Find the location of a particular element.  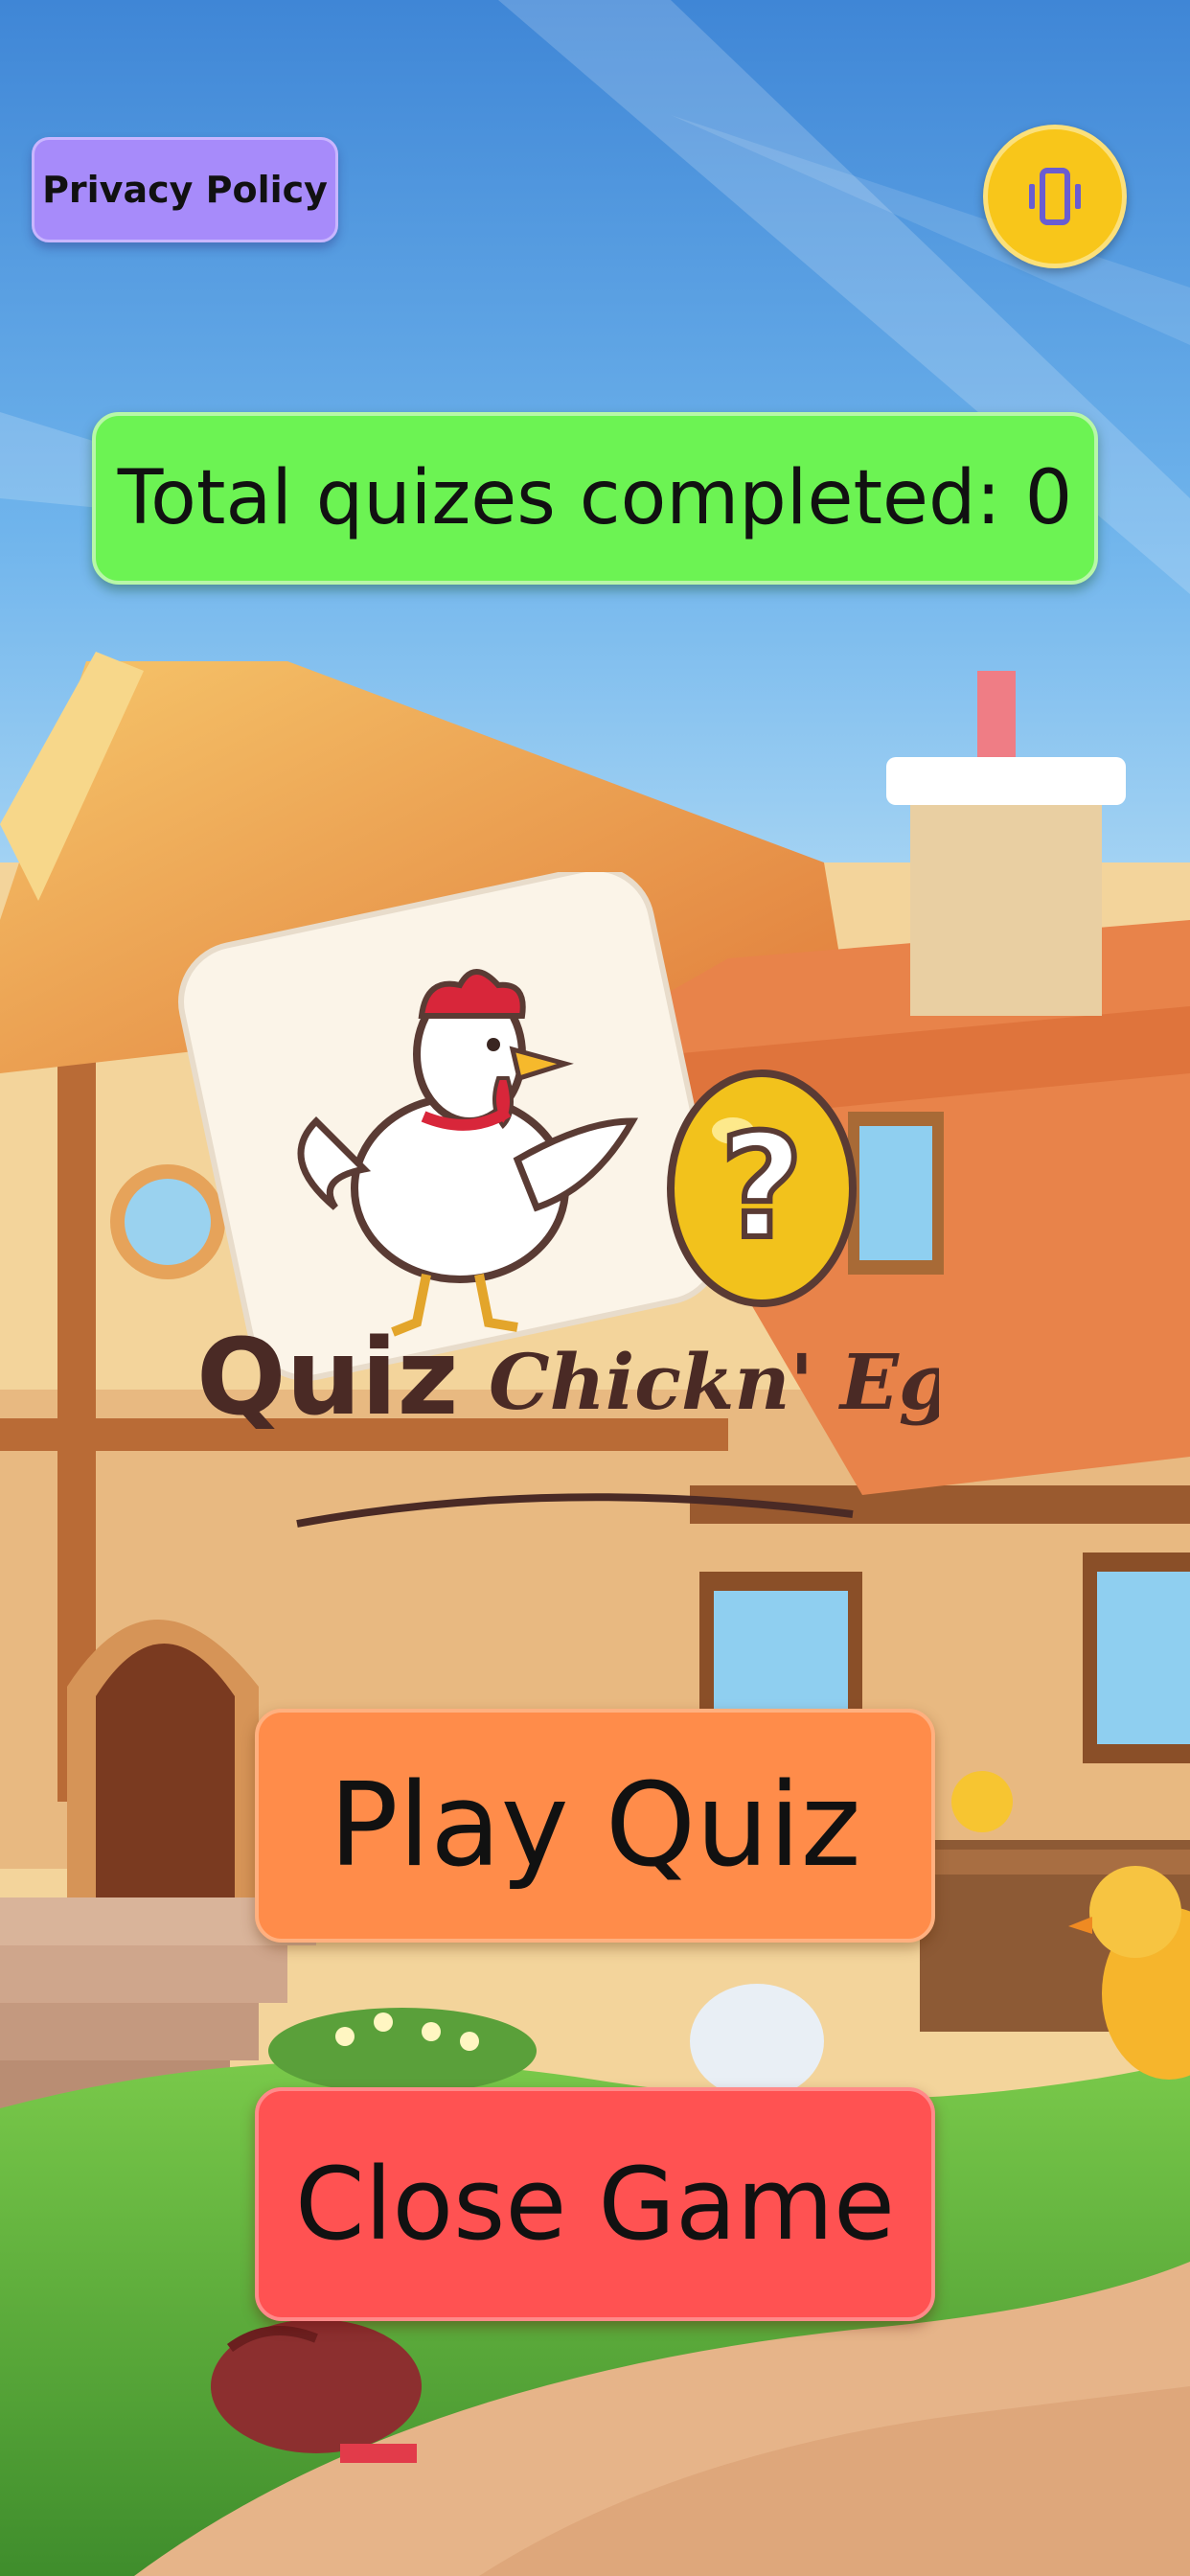

quizzes-completed-text: Total quizes completed: 0 is located at coordinates (595, 498).